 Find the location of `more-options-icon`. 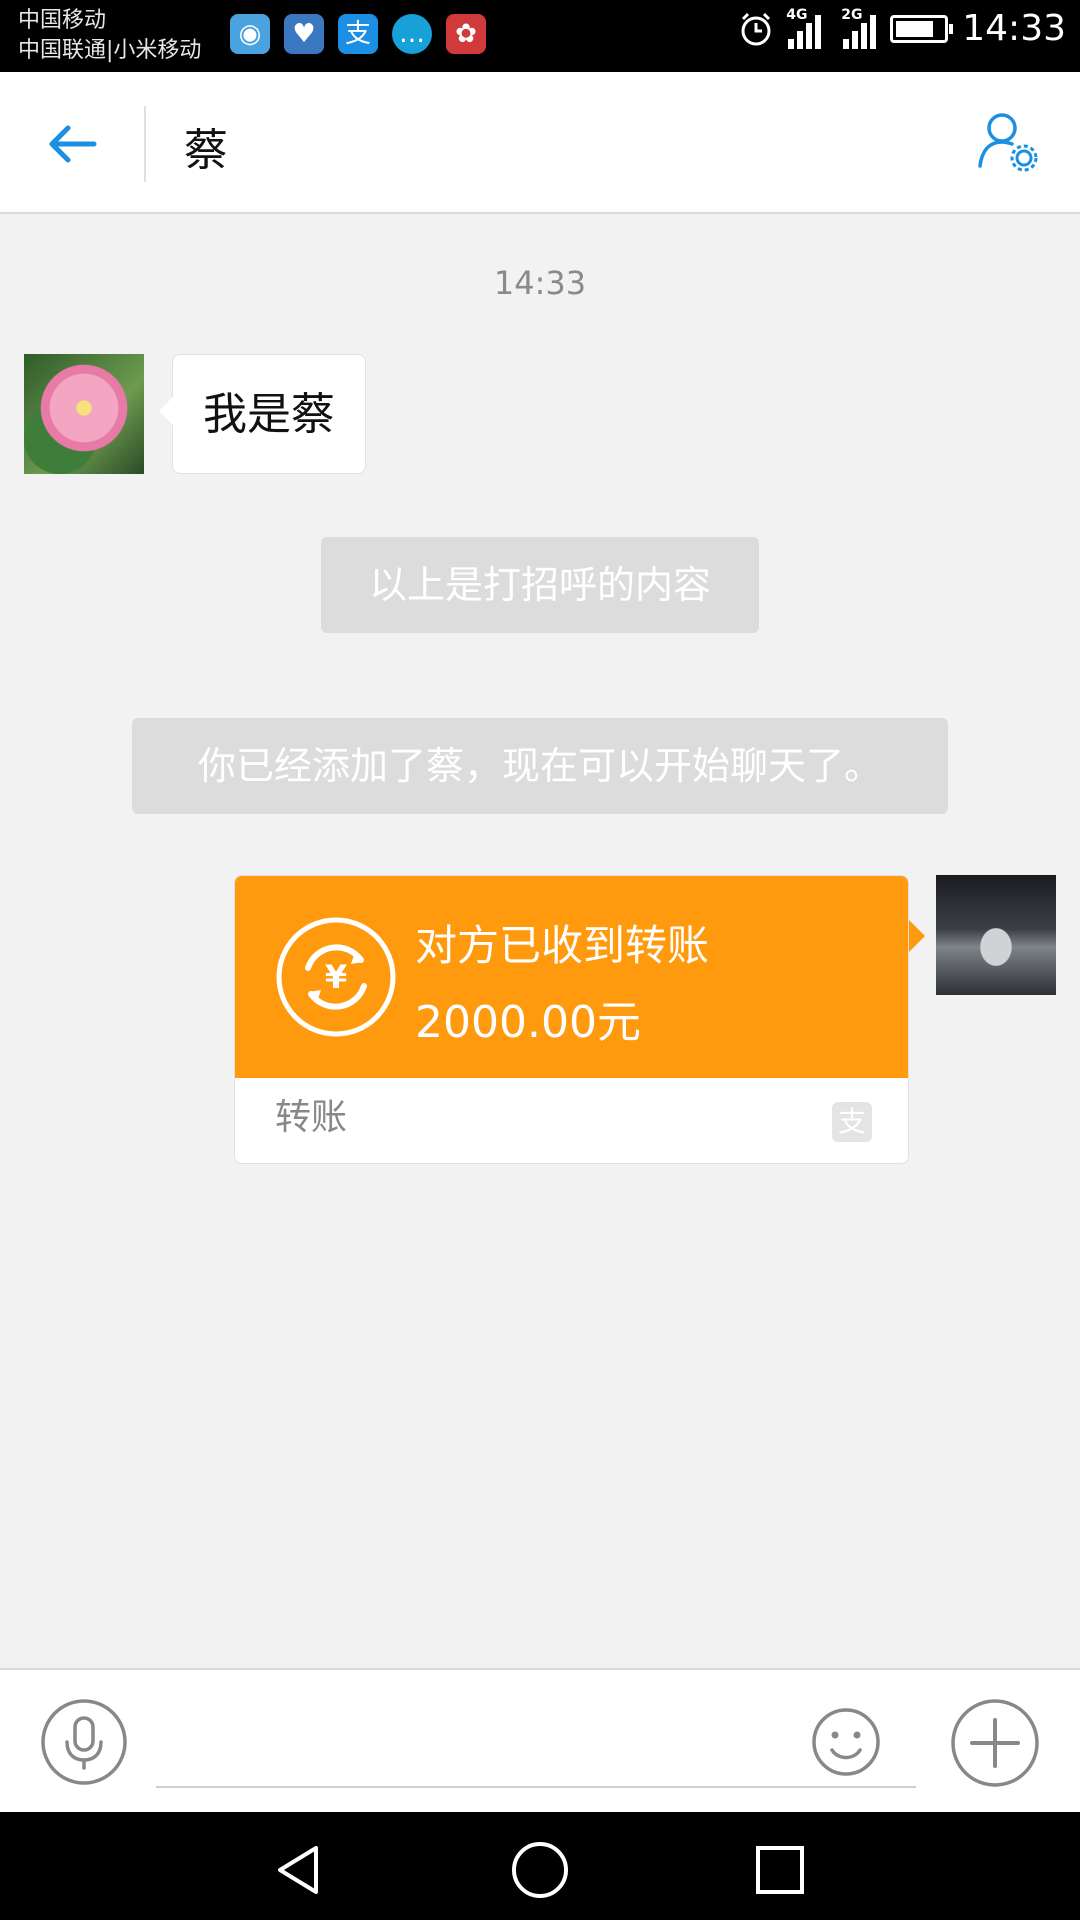

more-options-icon is located at coordinates (995, 1743).